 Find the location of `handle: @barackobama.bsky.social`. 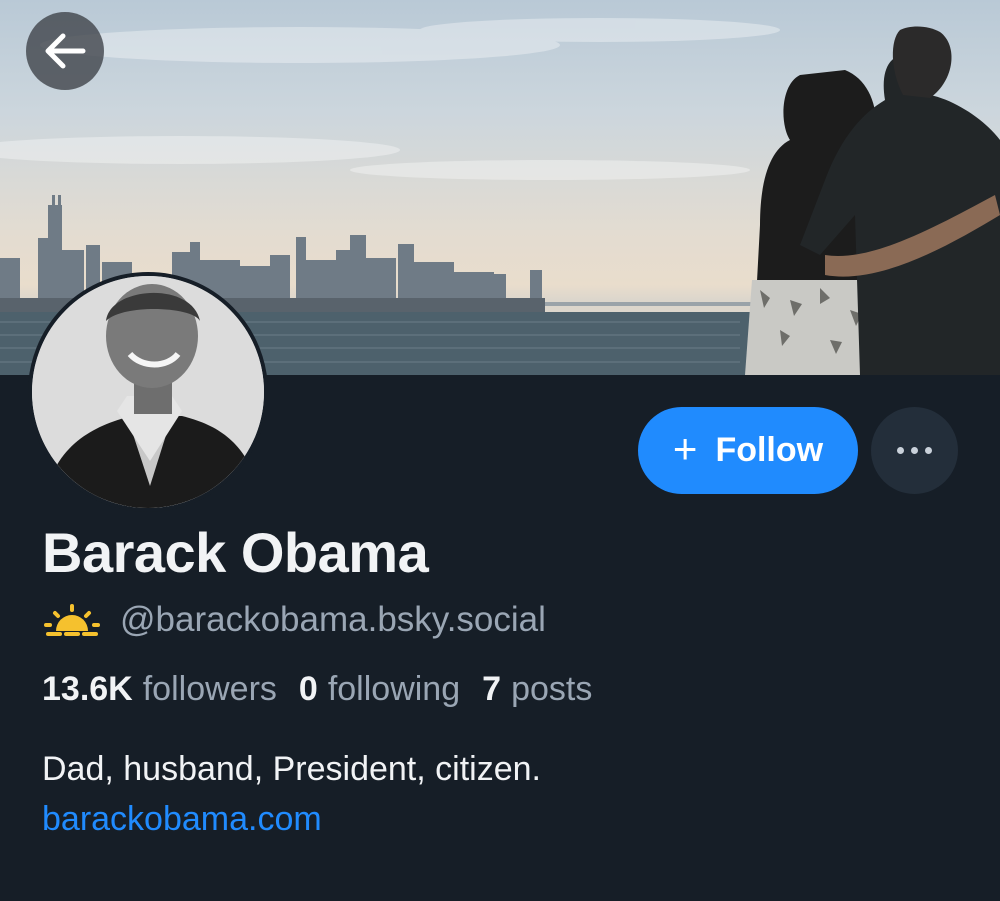

handle: @barackobama.bsky.social is located at coordinates (333, 619).